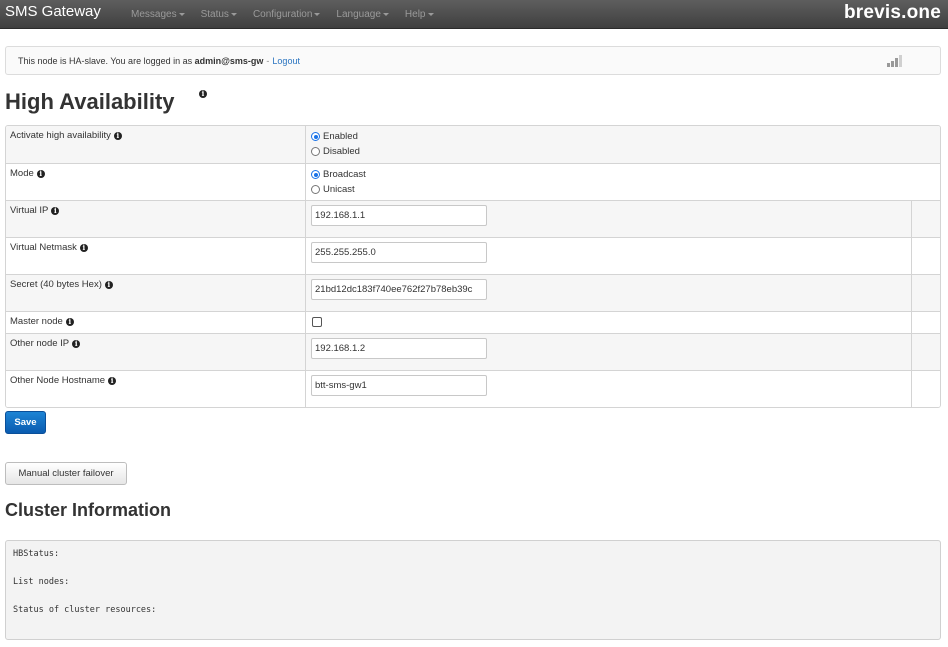 The height and width of the screenshot is (647, 948). I want to click on mode-row: Mode i Broadcast Unicast, so click(473, 181).